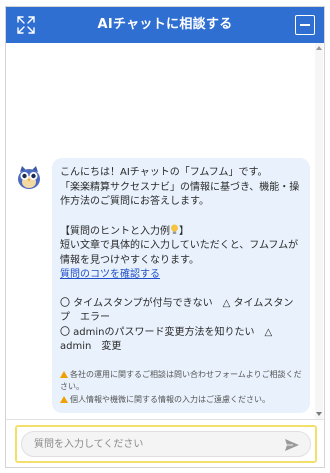  What do you see at coordinates (305, 25) in the screenshot?
I see `minimize-icon` at bounding box center [305, 25].